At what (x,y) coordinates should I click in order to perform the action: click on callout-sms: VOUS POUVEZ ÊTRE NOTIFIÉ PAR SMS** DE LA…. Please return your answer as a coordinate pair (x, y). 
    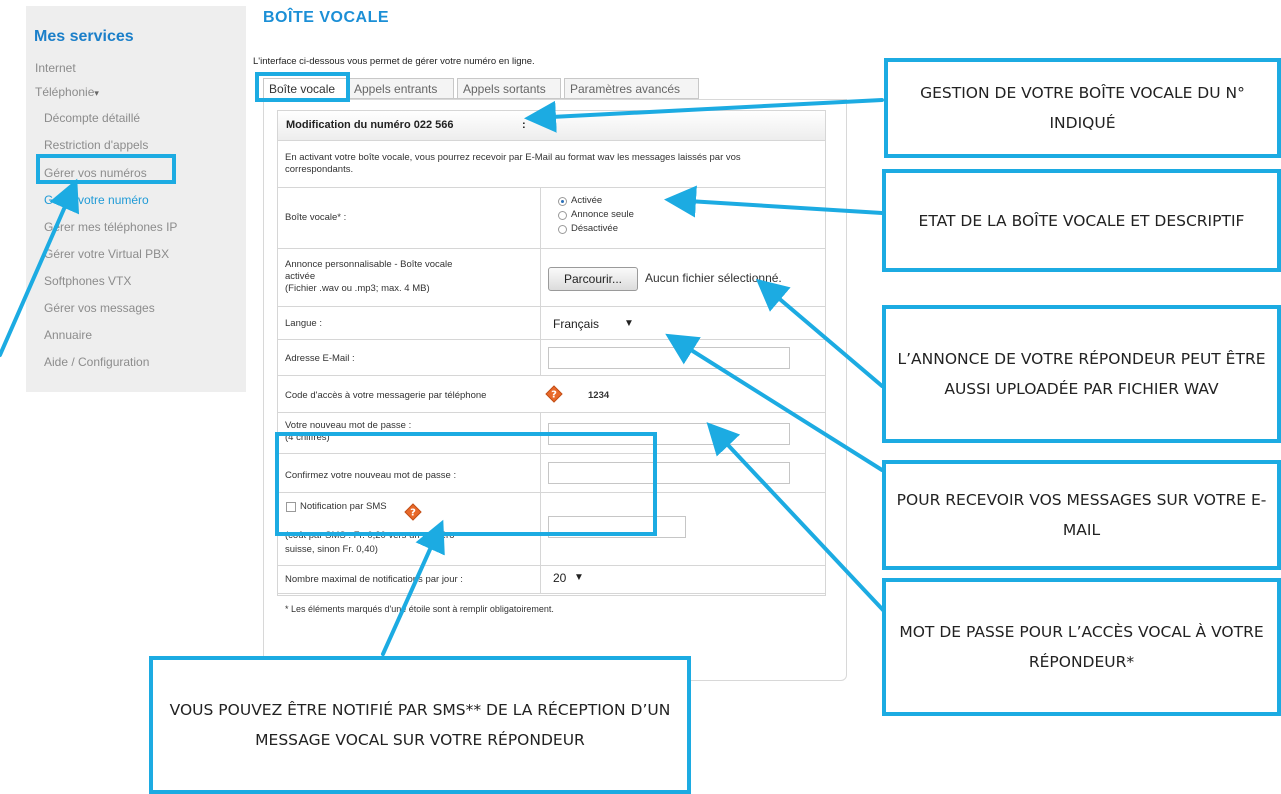
    Looking at the image, I should click on (420, 725).